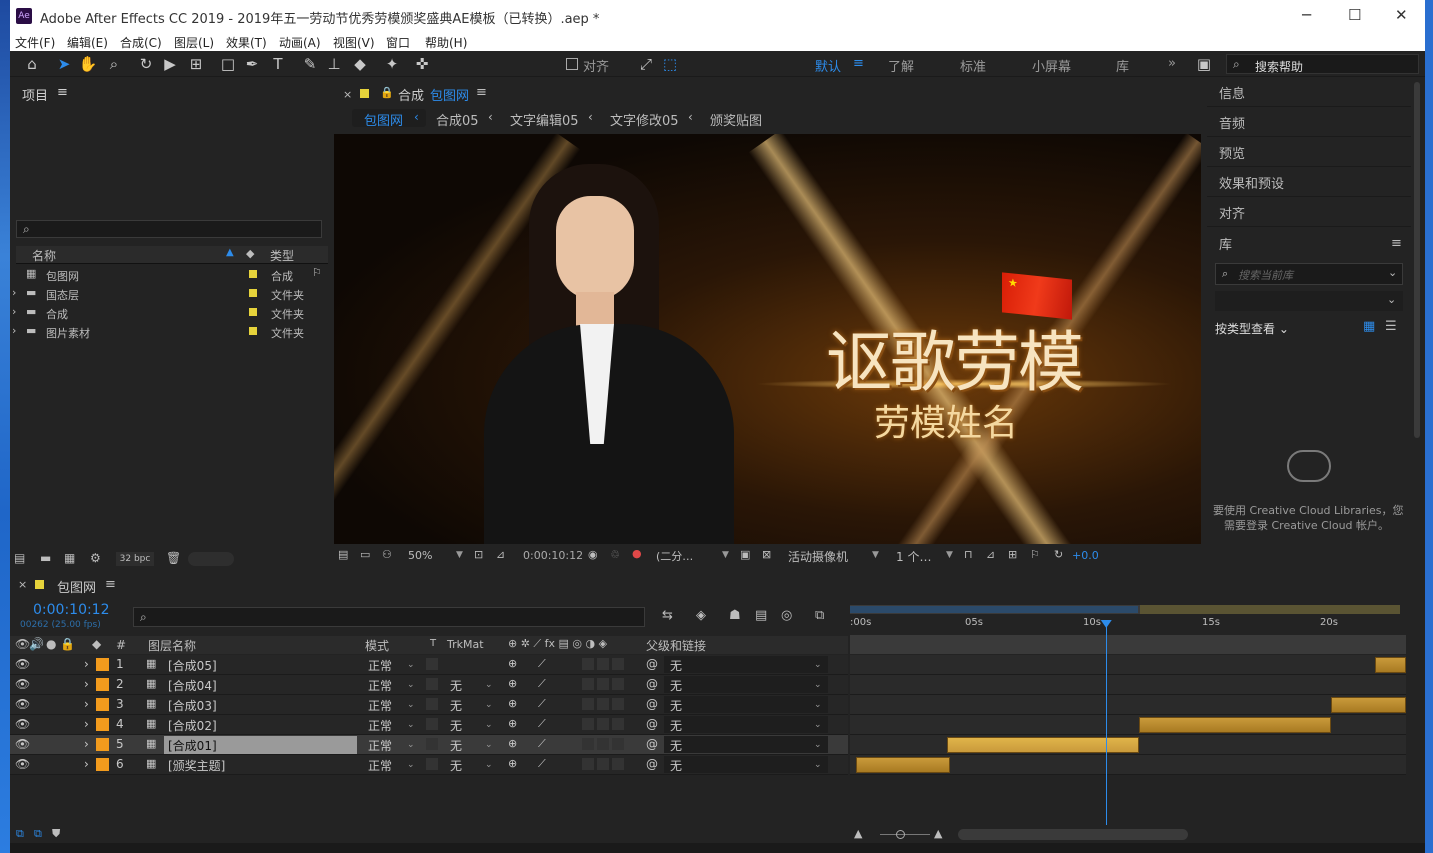 The height and width of the screenshot is (853, 1433). What do you see at coordinates (135, 559) in the screenshot?
I see `bit-depth-button: 32 bpc` at bounding box center [135, 559].